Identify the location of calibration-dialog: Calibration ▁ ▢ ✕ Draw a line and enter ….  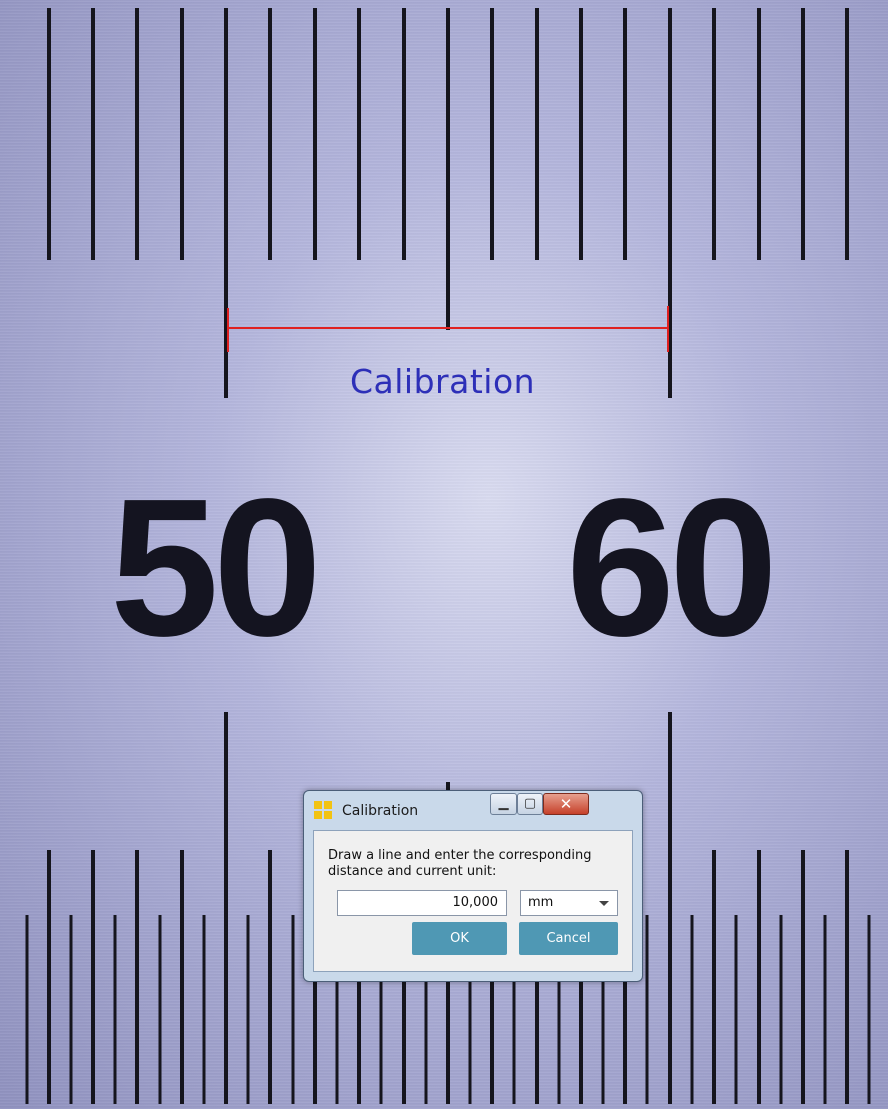
(473, 886).